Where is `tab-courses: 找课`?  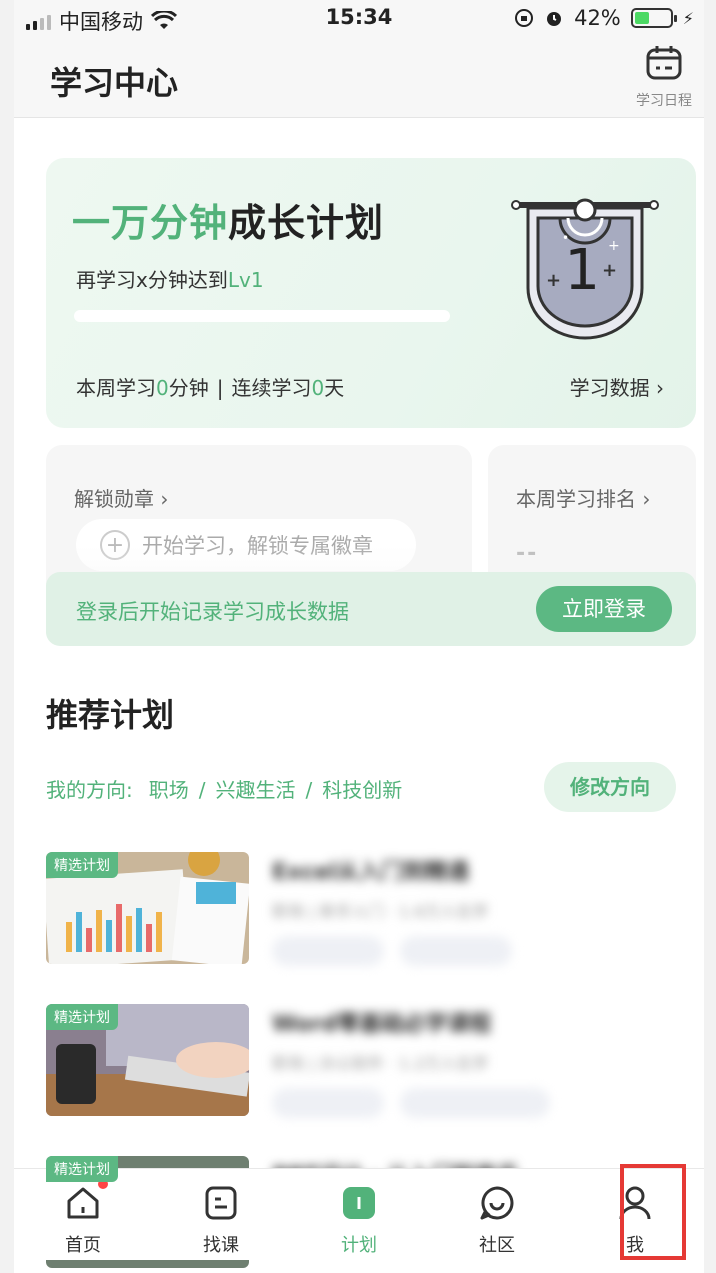
tab-courses: 找课 is located at coordinates (221, 1214).